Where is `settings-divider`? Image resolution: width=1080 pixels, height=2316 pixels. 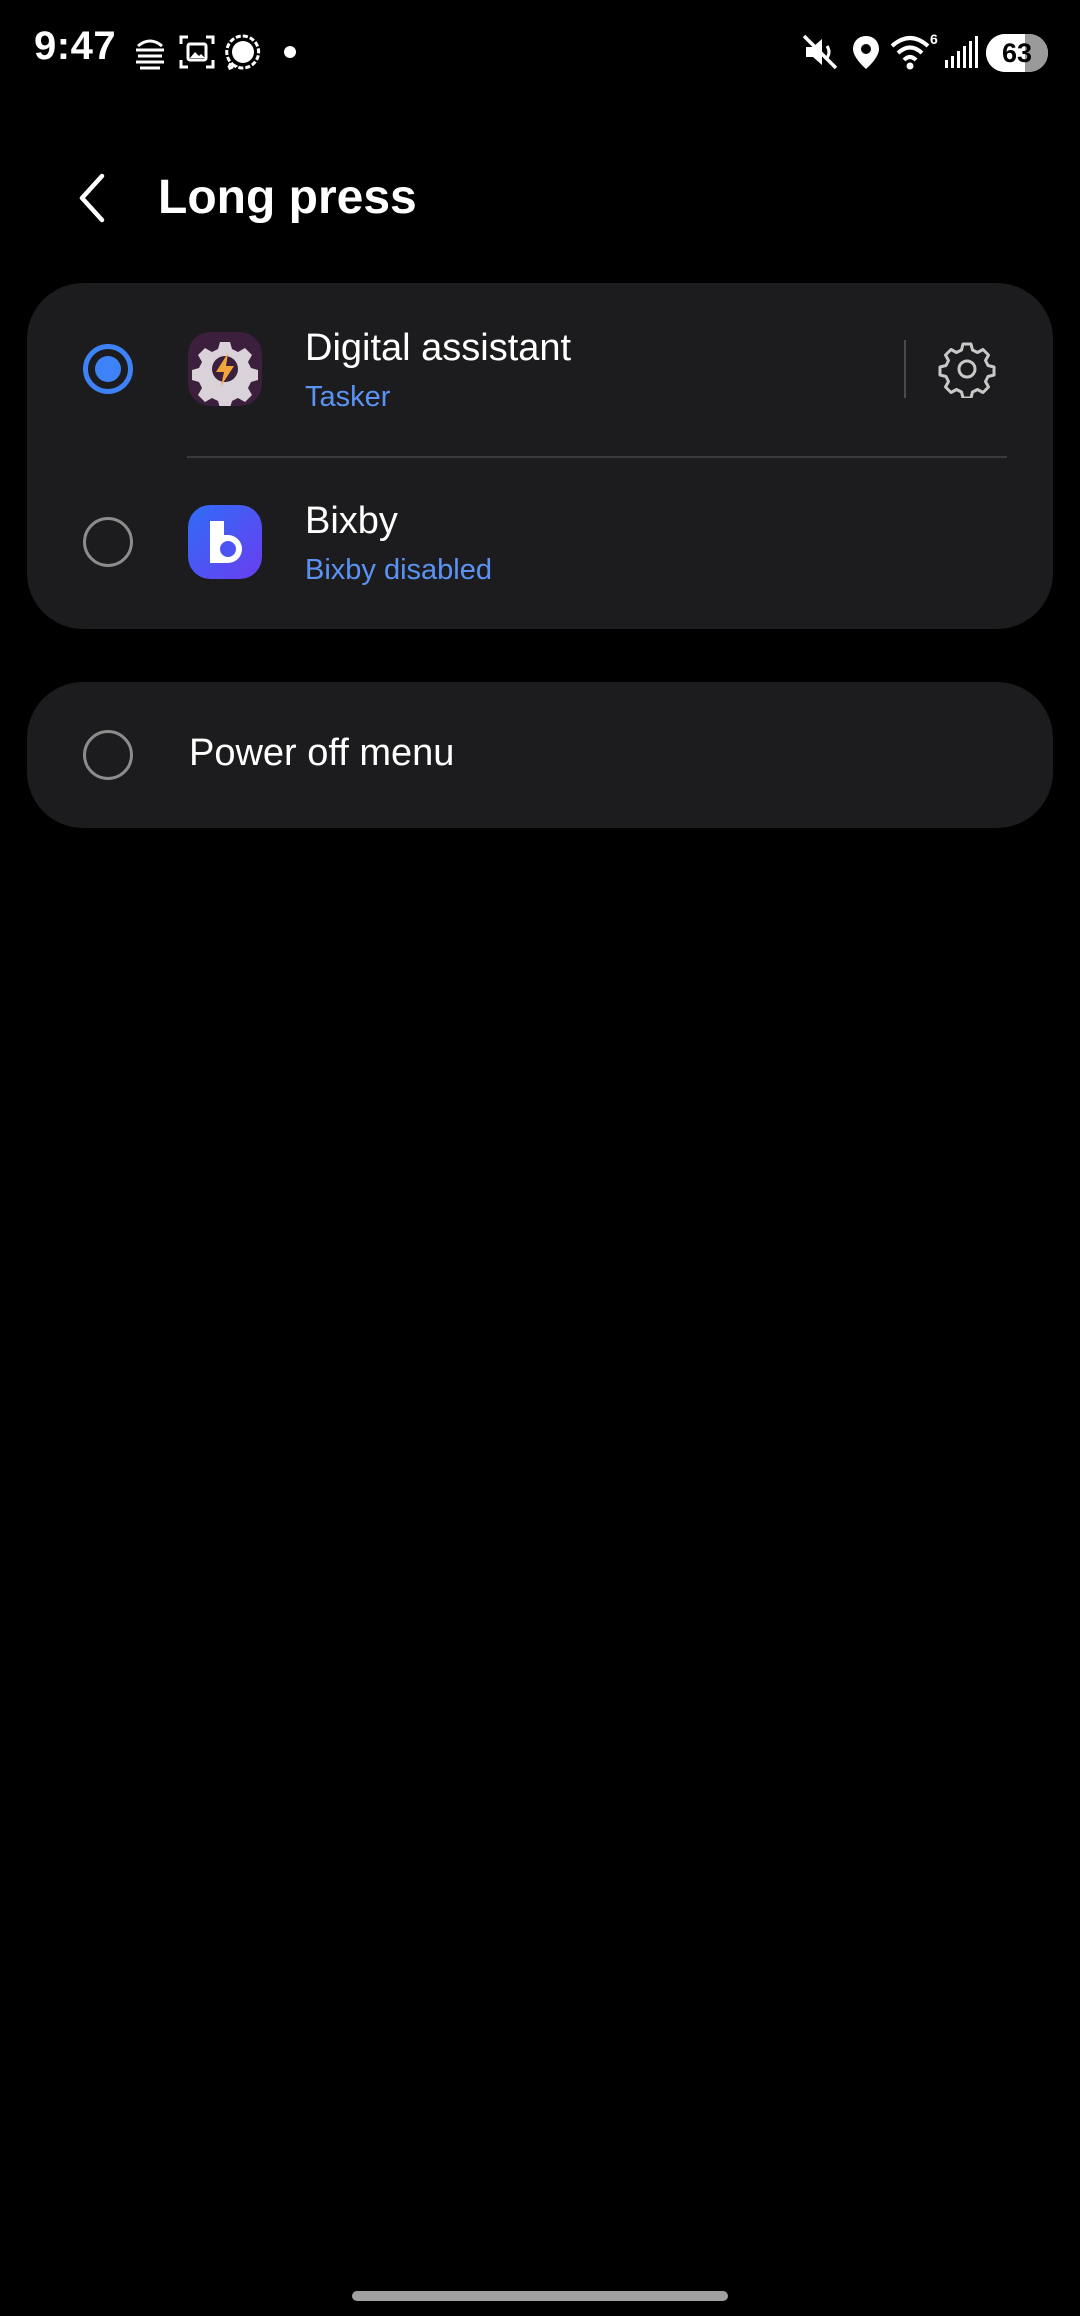 settings-divider is located at coordinates (905, 369).